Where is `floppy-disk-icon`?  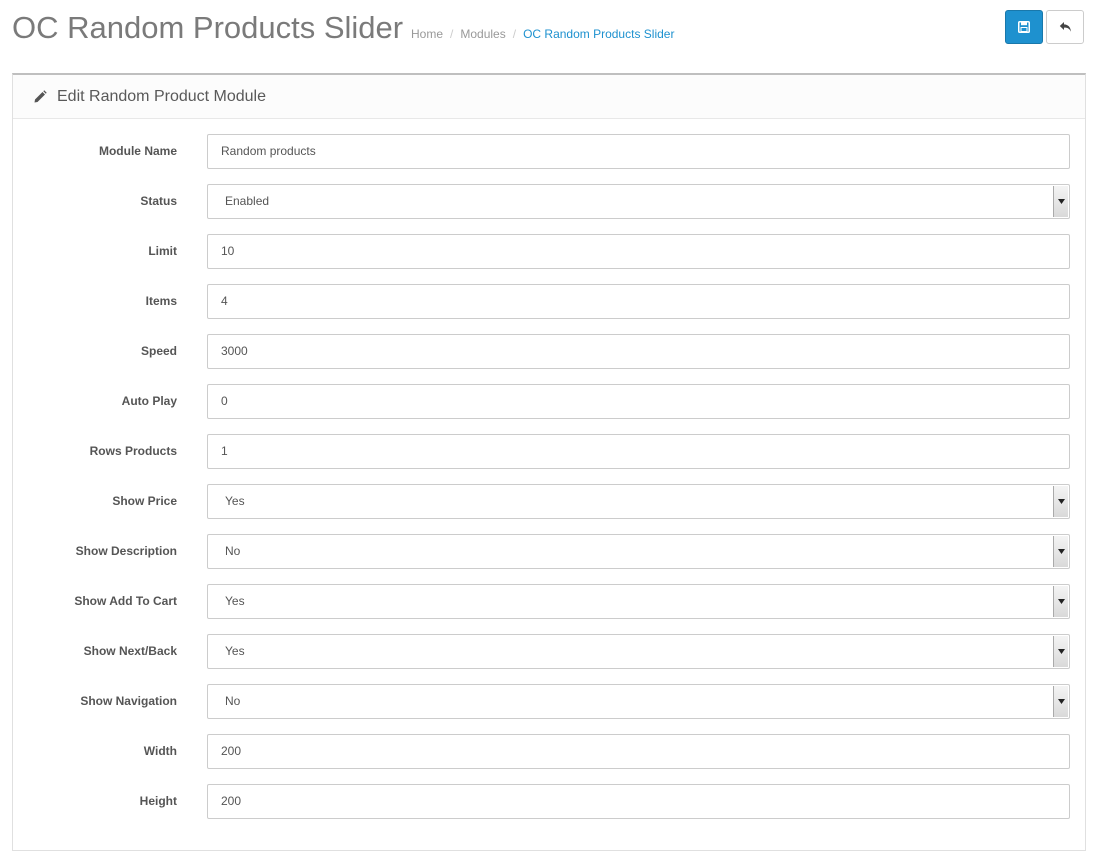 floppy-disk-icon is located at coordinates (1024, 27).